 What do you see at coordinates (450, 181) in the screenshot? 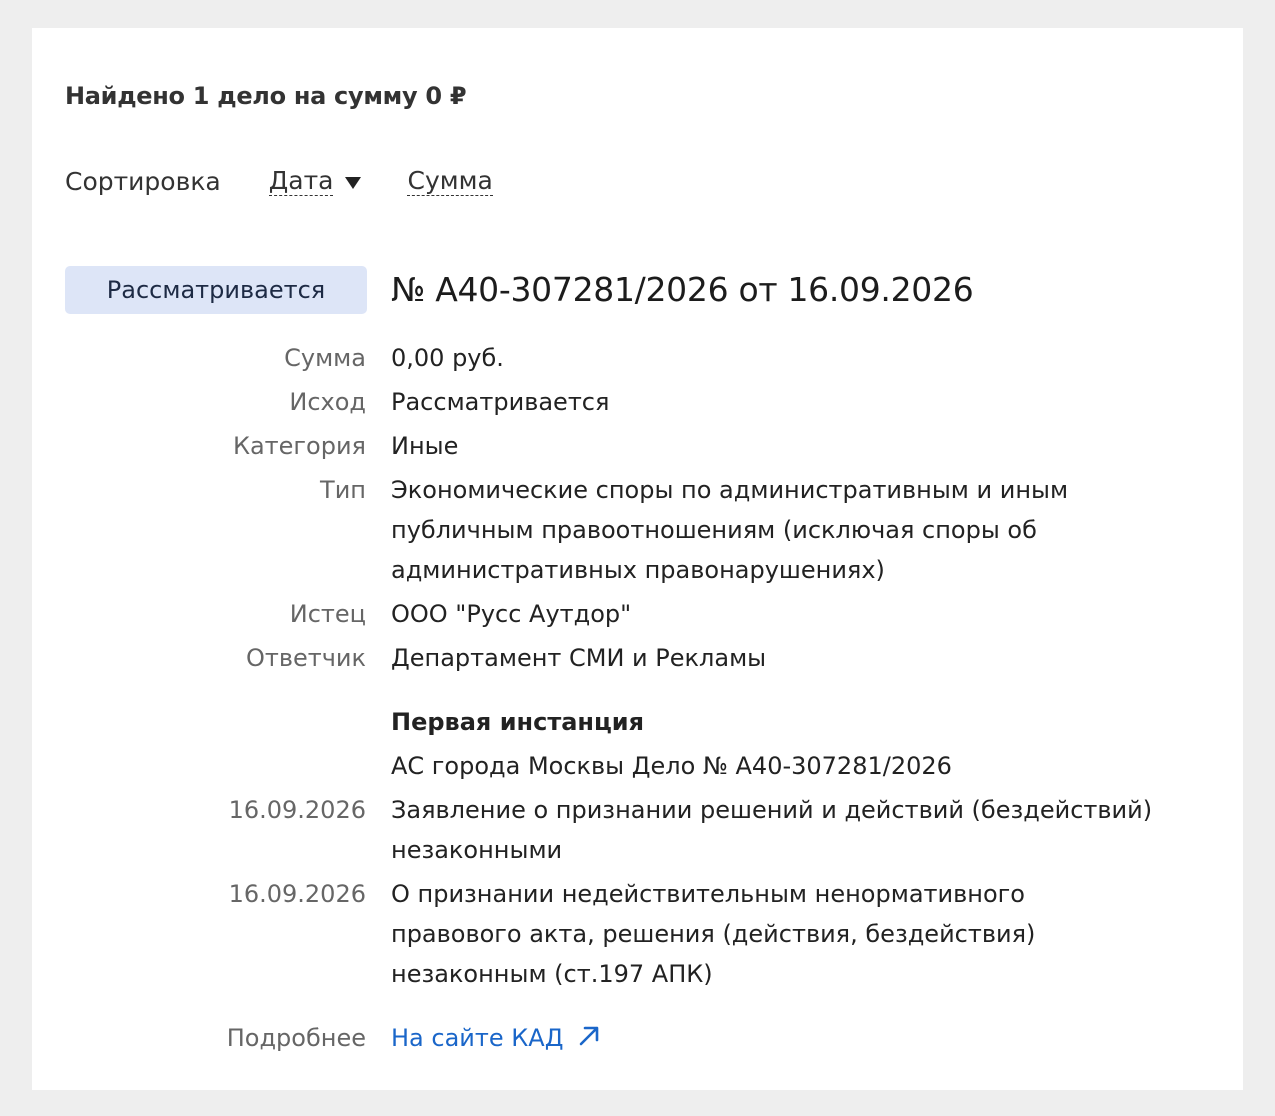
I see `sort-by-sum-link: Сумма` at bounding box center [450, 181].